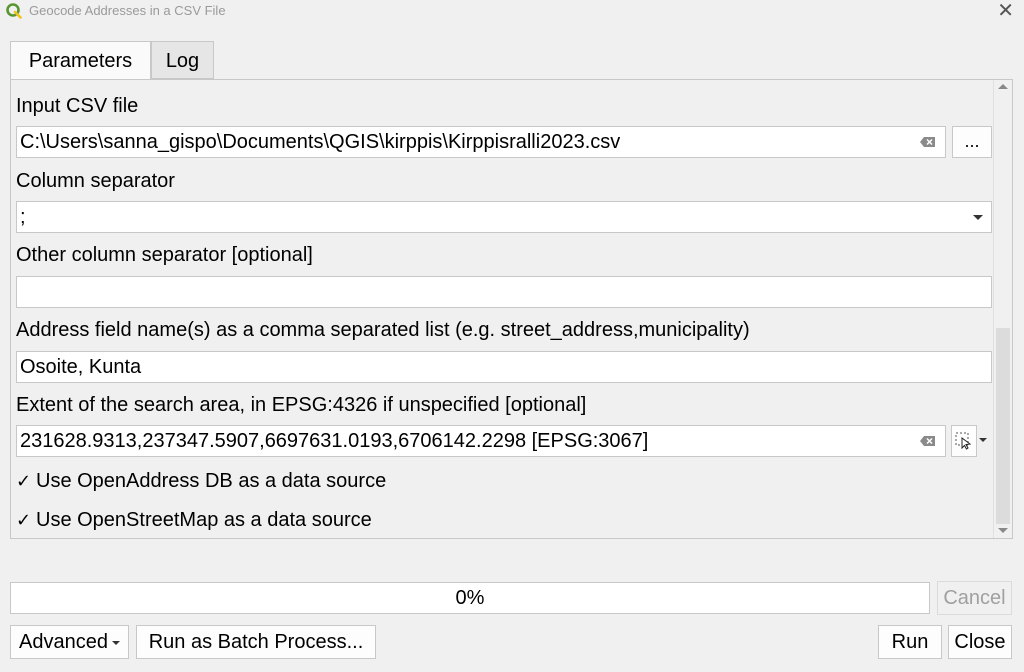 The width and height of the screenshot is (1024, 672). What do you see at coordinates (95, 181) in the screenshot?
I see `column-separator-label: Column separator` at bounding box center [95, 181].